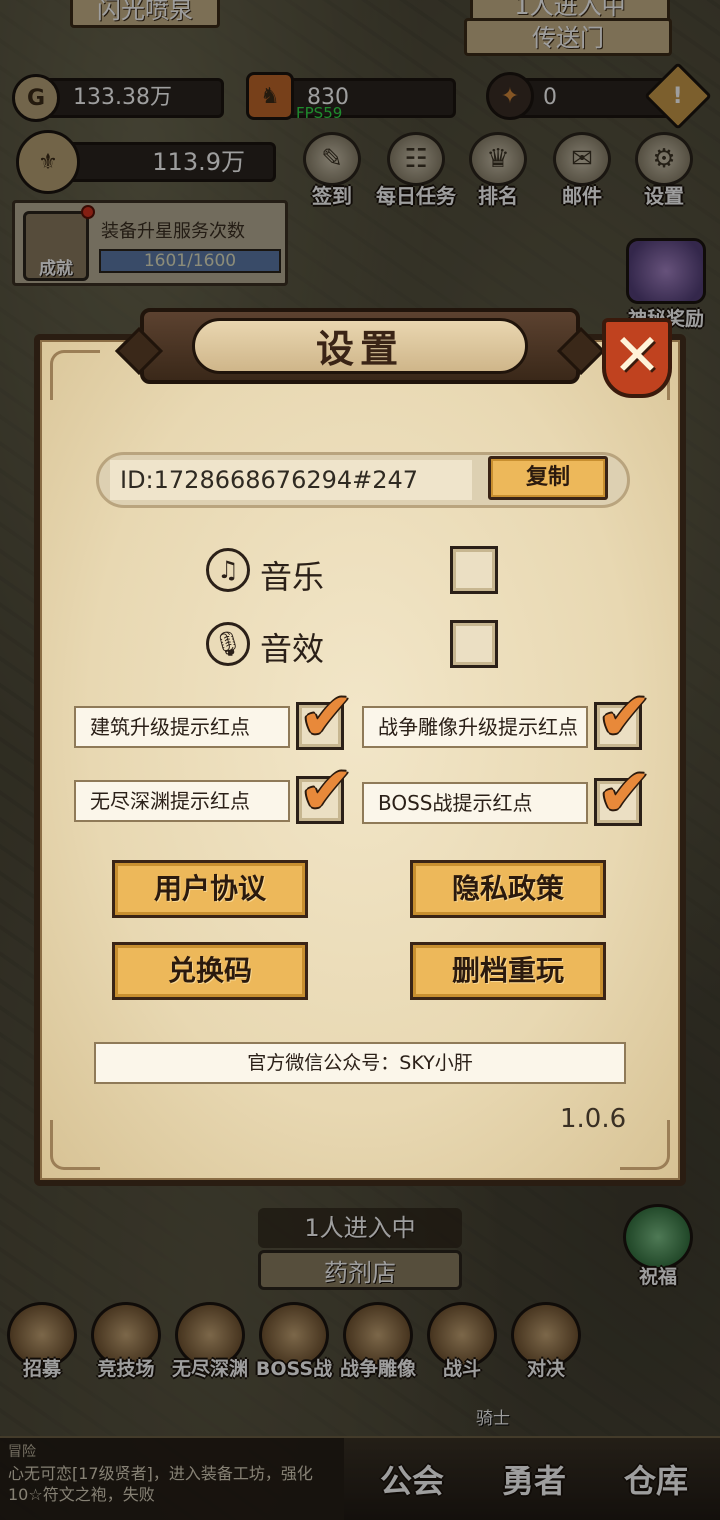 Image resolution: width=720 pixels, height=1520 pixels. What do you see at coordinates (508, 971) in the screenshot?
I see `reset-save-button: 删档重玩` at bounding box center [508, 971].